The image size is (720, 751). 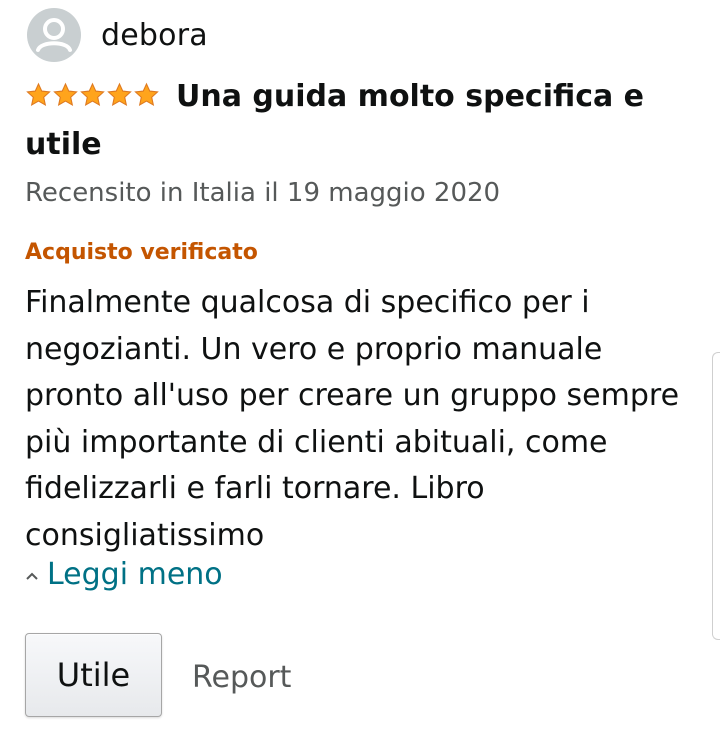 I want to click on person-silhouette-icon, so click(x=54, y=35).